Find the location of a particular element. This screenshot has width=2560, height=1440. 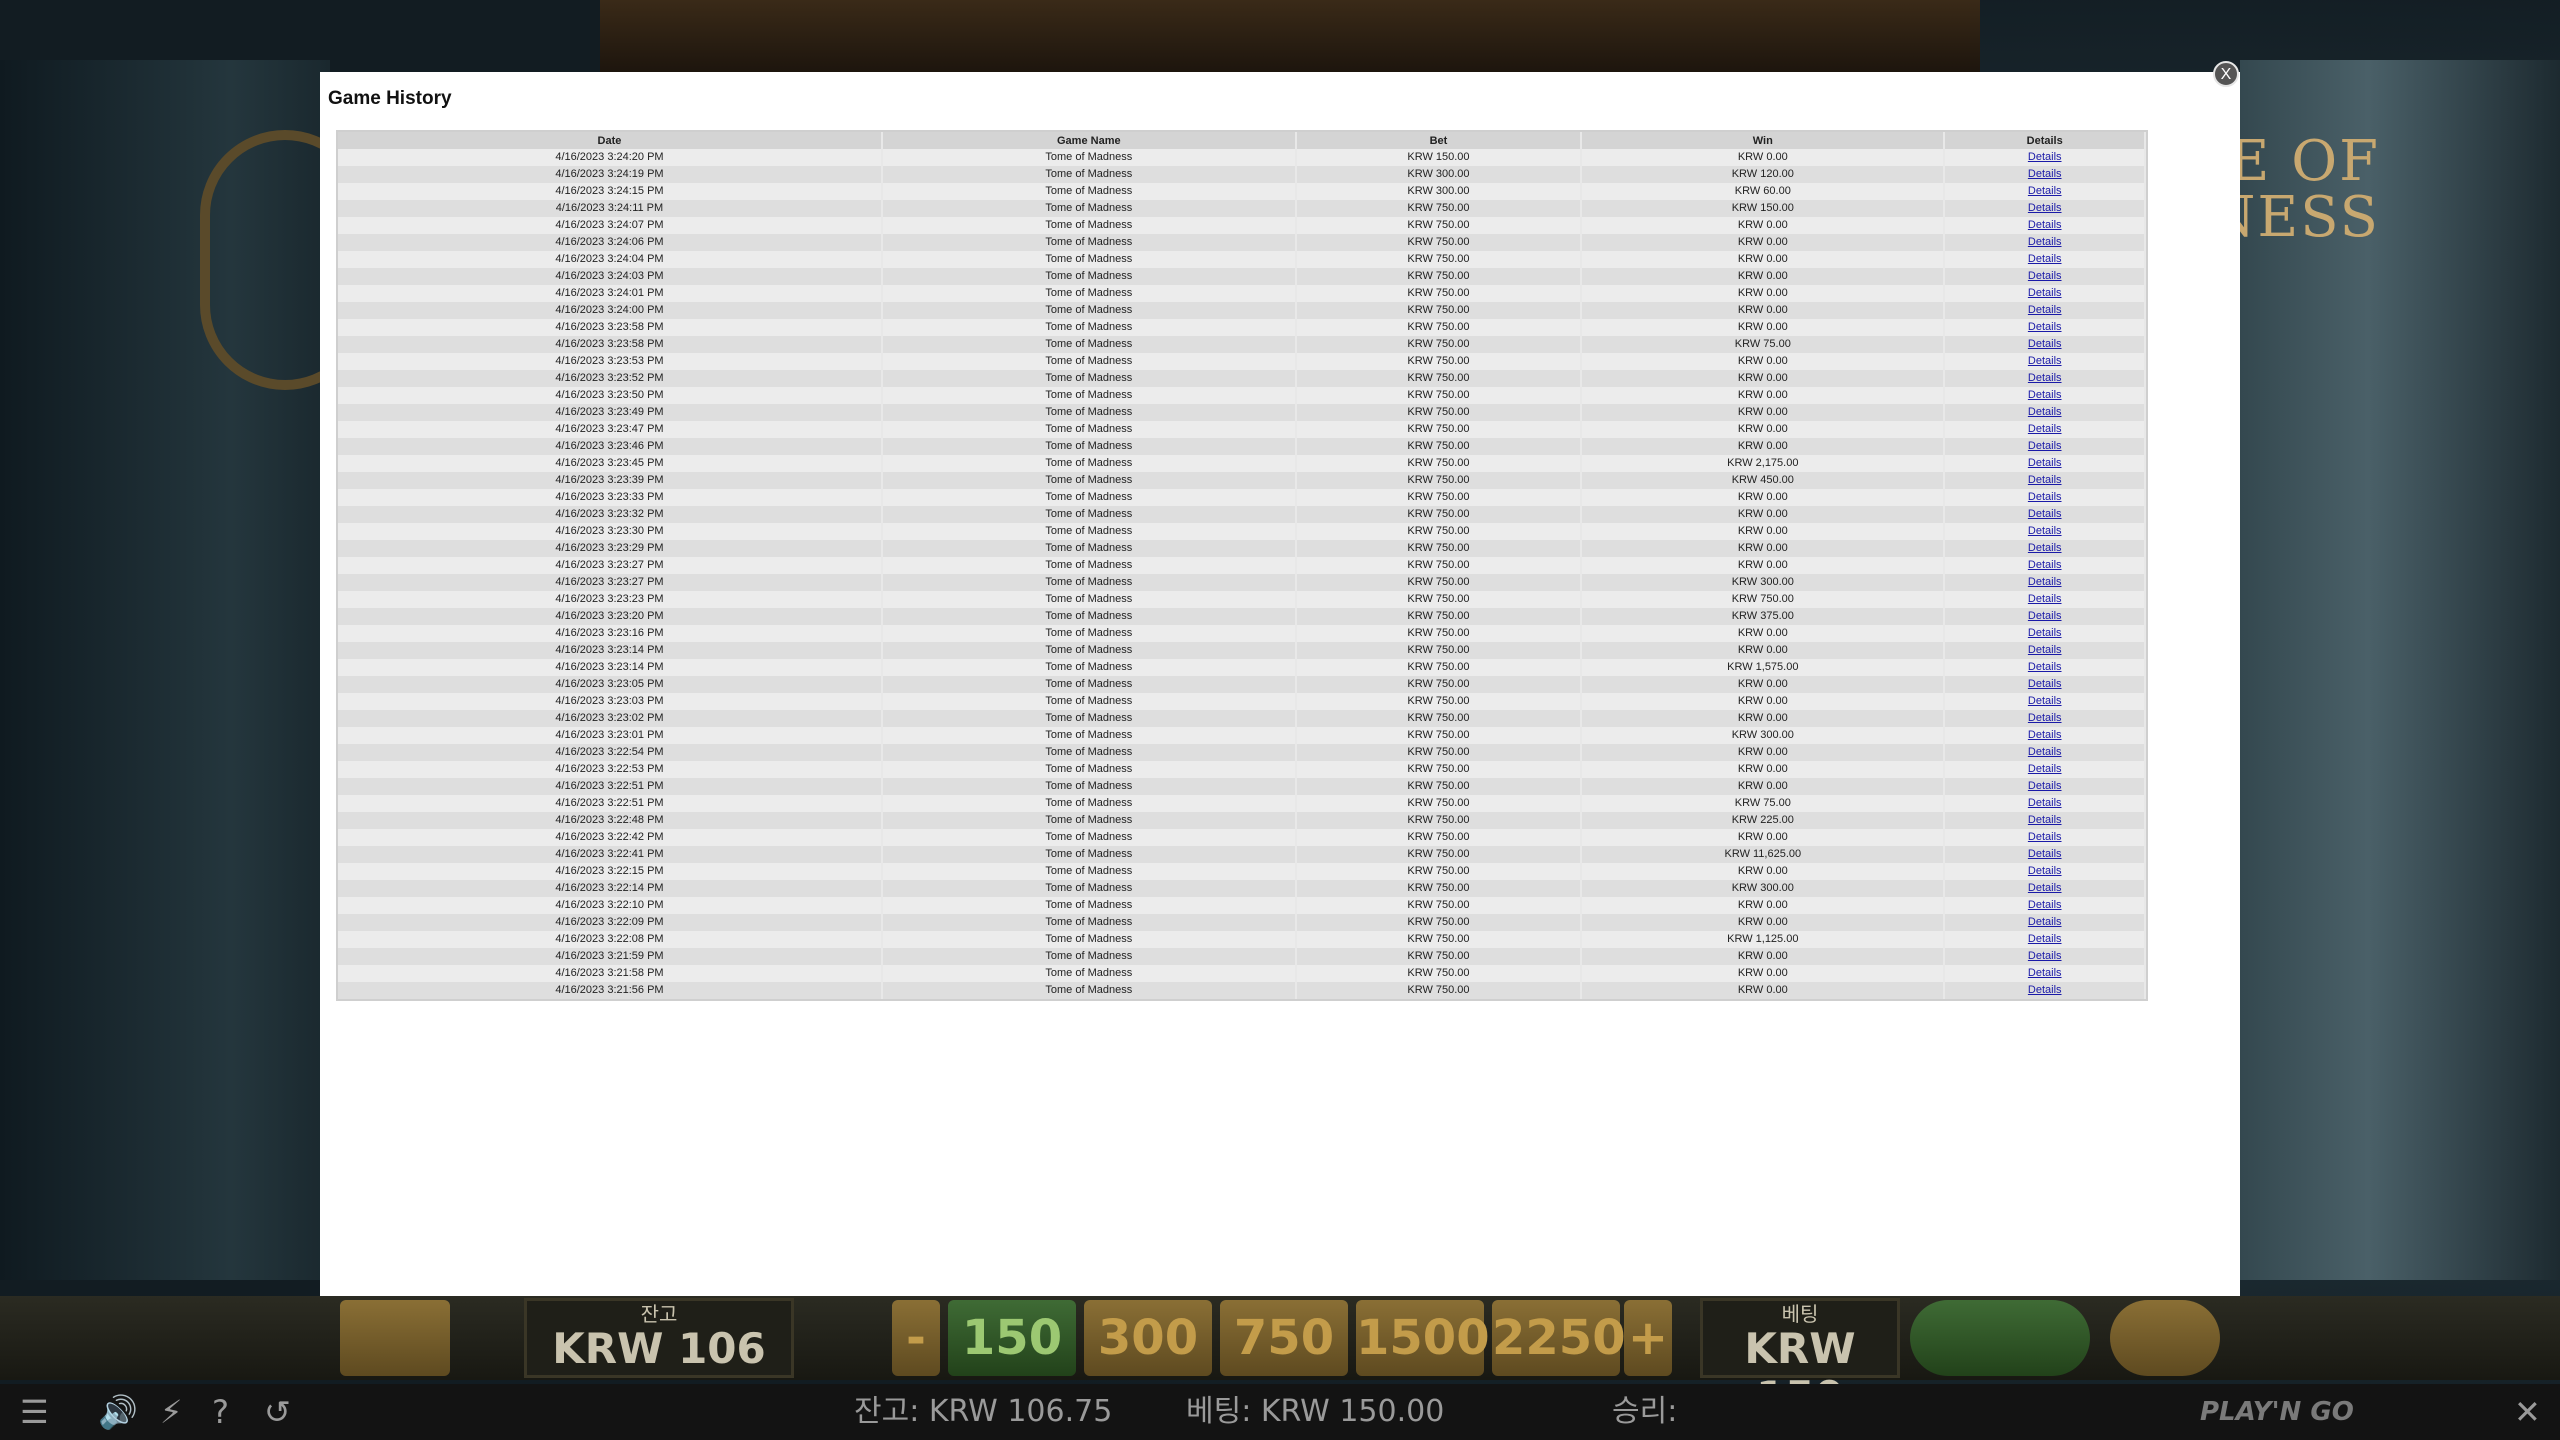

modal-title: Game History is located at coordinates (390, 98).